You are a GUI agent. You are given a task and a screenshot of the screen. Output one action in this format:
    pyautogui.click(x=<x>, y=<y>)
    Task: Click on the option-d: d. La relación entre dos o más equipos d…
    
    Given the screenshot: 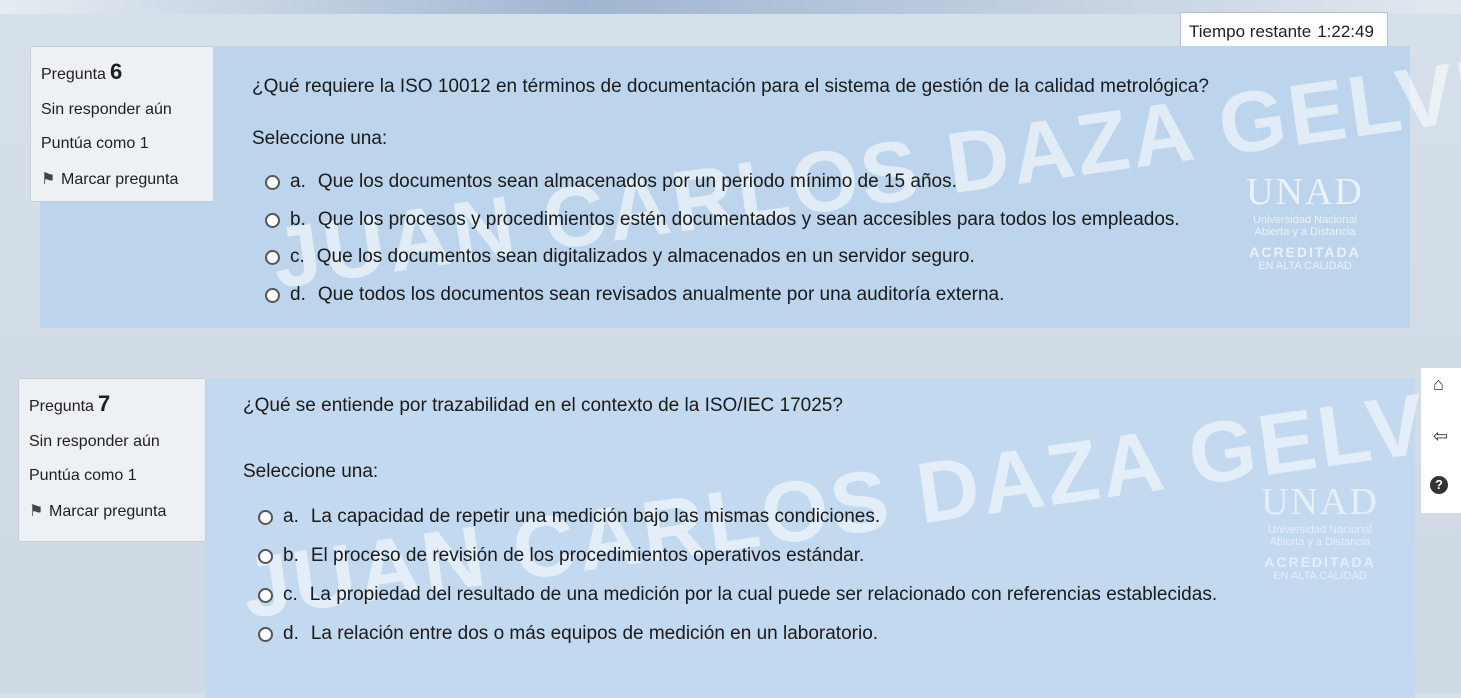 What is the action you would take?
    pyautogui.click(x=568, y=634)
    